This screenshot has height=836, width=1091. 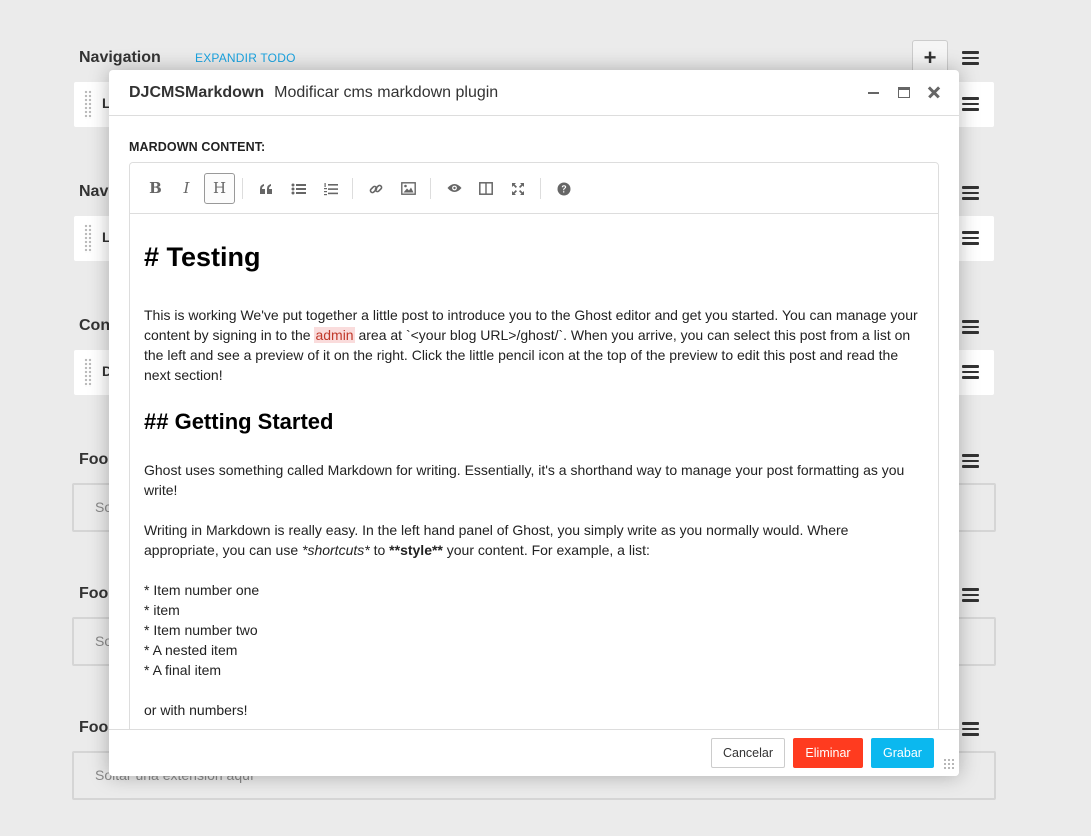 I want to click on link-button, so click(x=375, y=188).